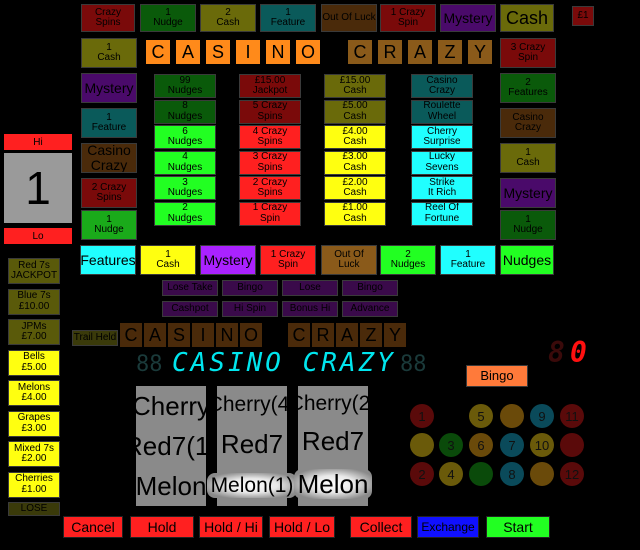 Image resolution: width=640 pixels, height=550 pixels. I want to click on spin-ladder-step-6: 1 Crazy Spin, so click(270, 213).